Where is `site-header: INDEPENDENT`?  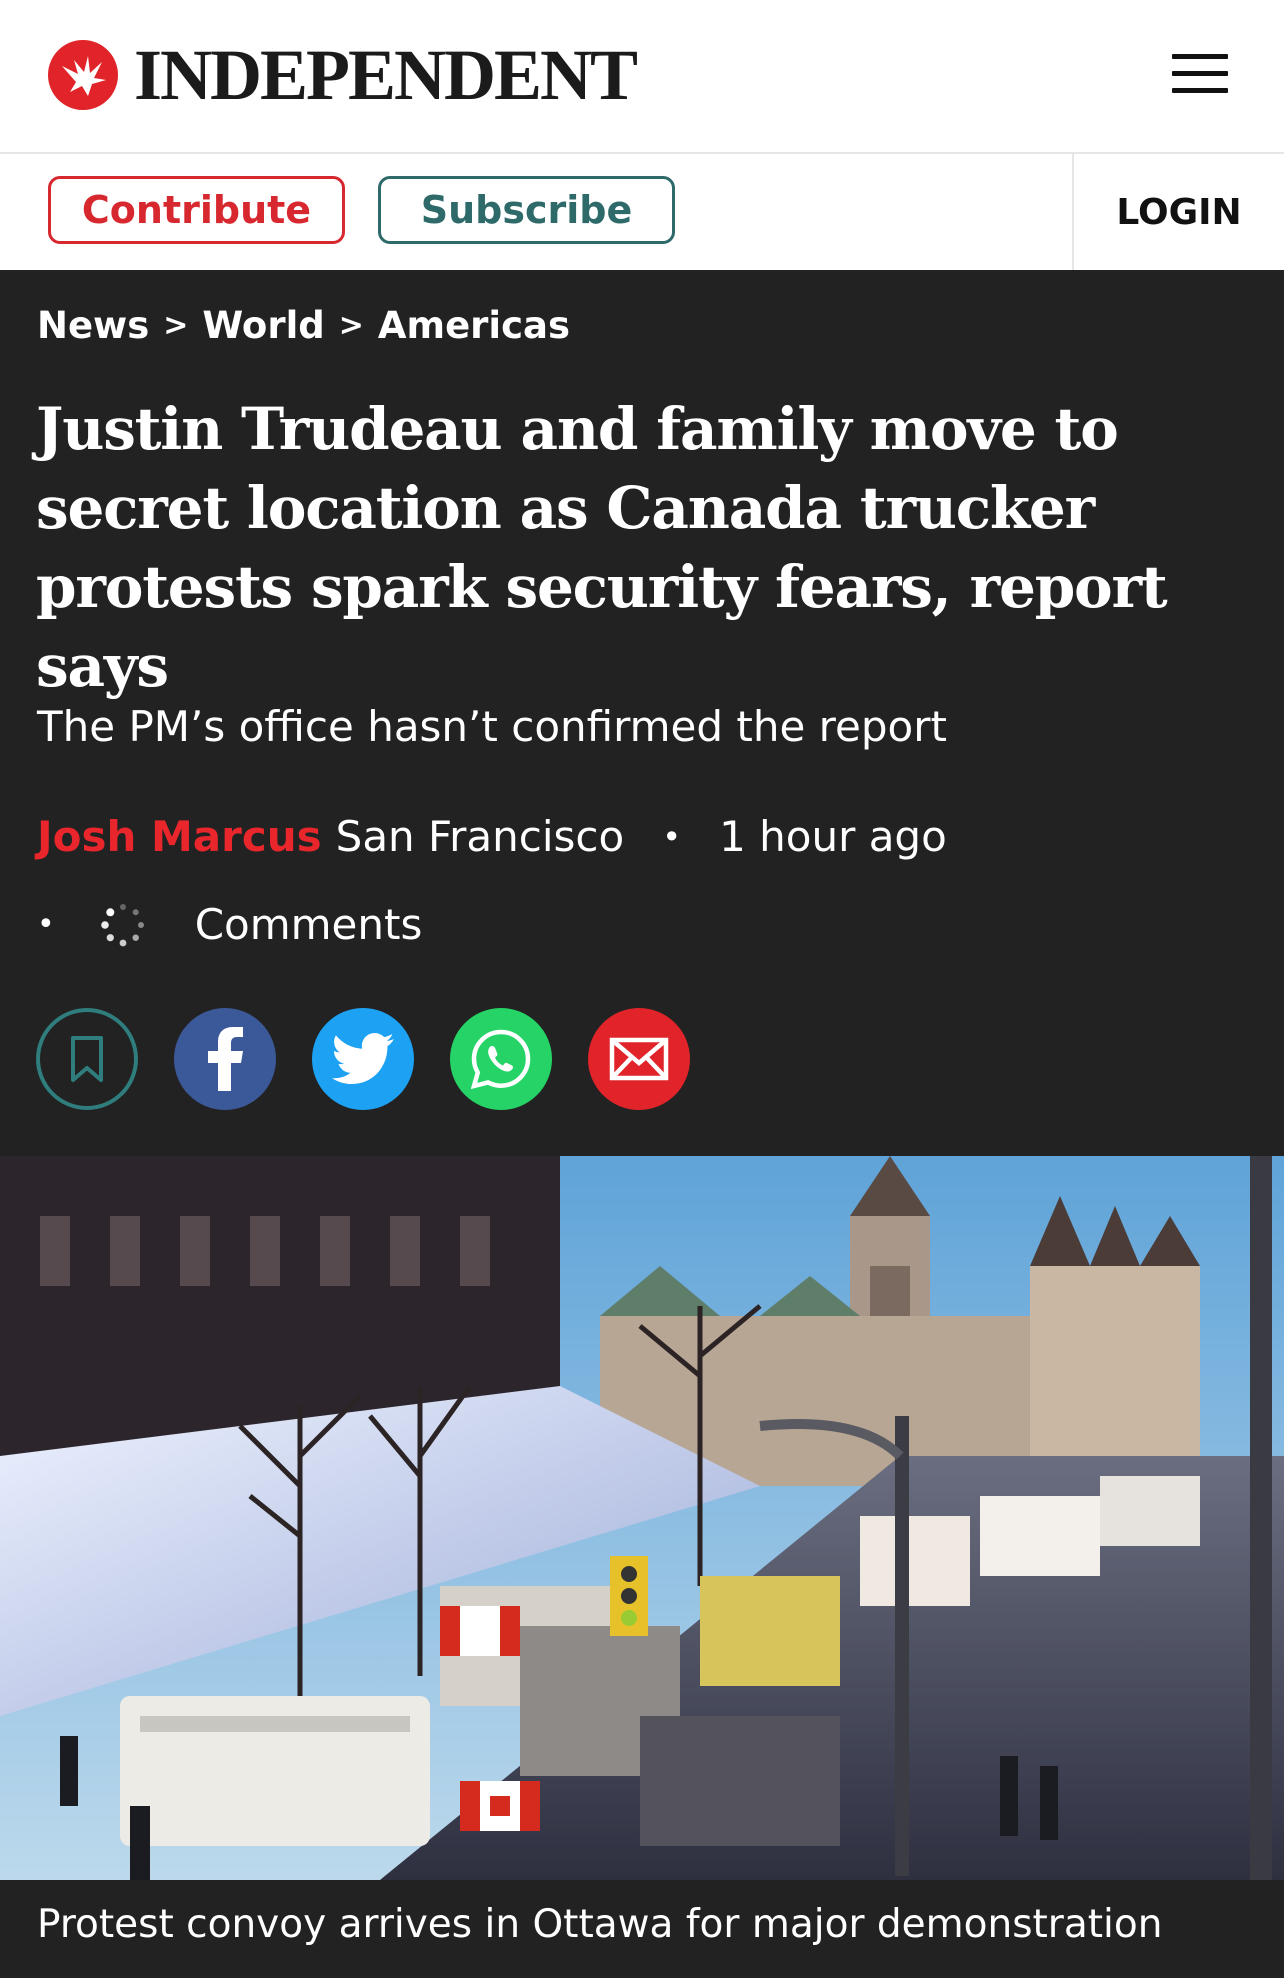 site-header: INDEPENDENT is located at coordinates (642, 77).